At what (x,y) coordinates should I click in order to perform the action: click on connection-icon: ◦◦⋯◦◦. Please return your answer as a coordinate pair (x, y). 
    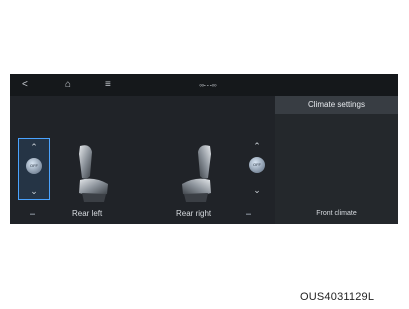
    Looking at the image, I should click on (208, 85).